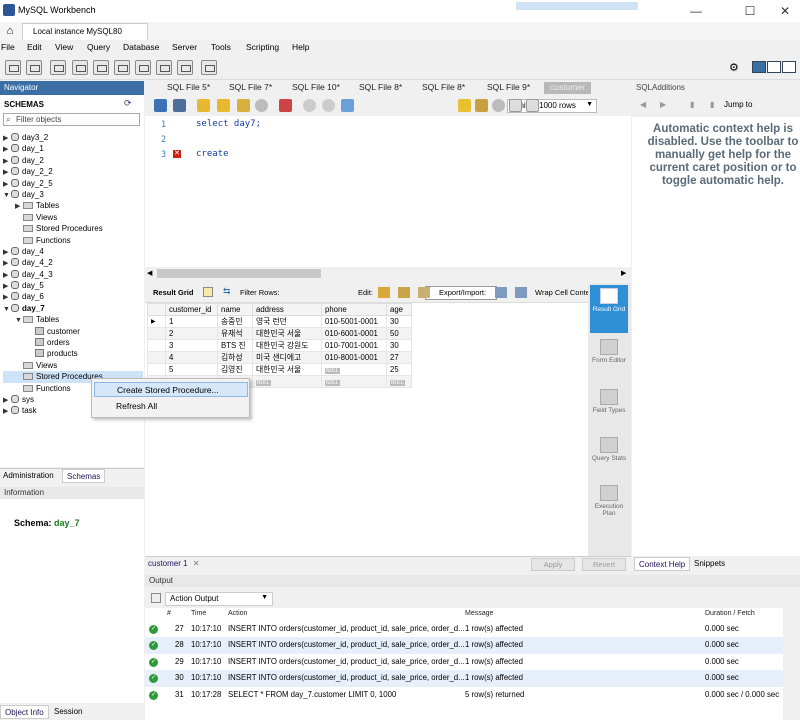  I want to click on table-row: 4 김하성 미국 샌디에고 010-8001-0001 27, so click(279, 357).